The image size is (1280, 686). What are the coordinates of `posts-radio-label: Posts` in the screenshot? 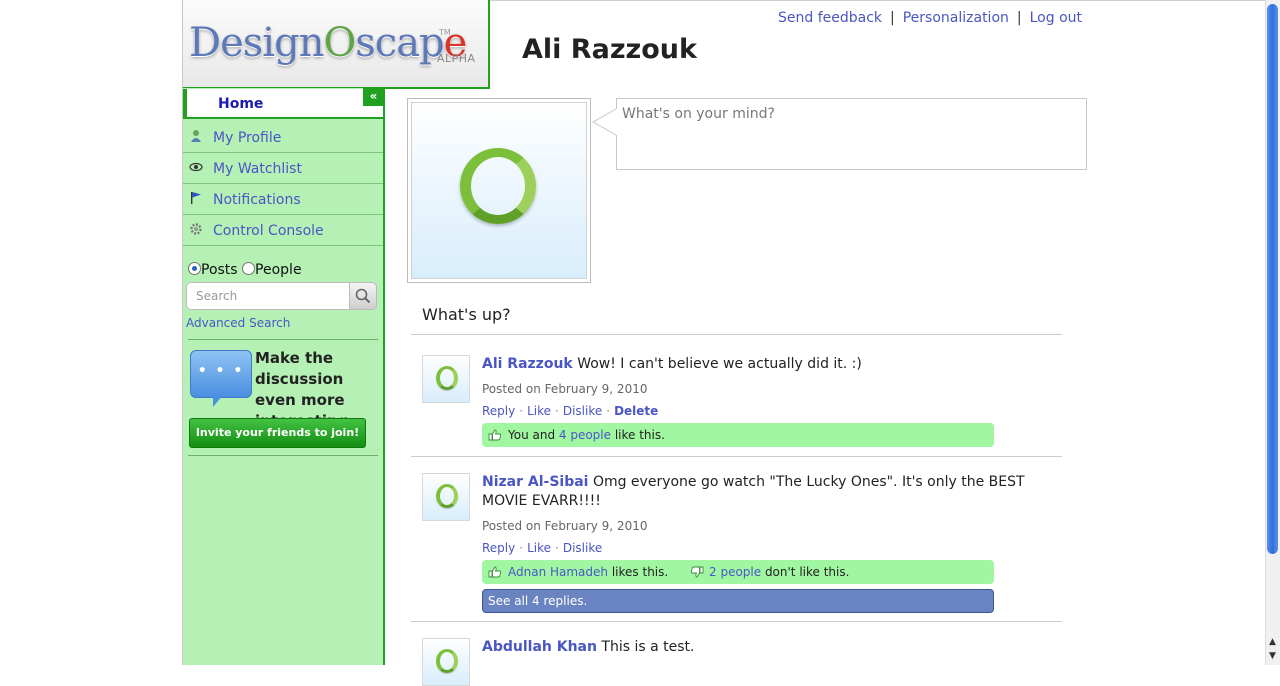 It's located at (219, 270).